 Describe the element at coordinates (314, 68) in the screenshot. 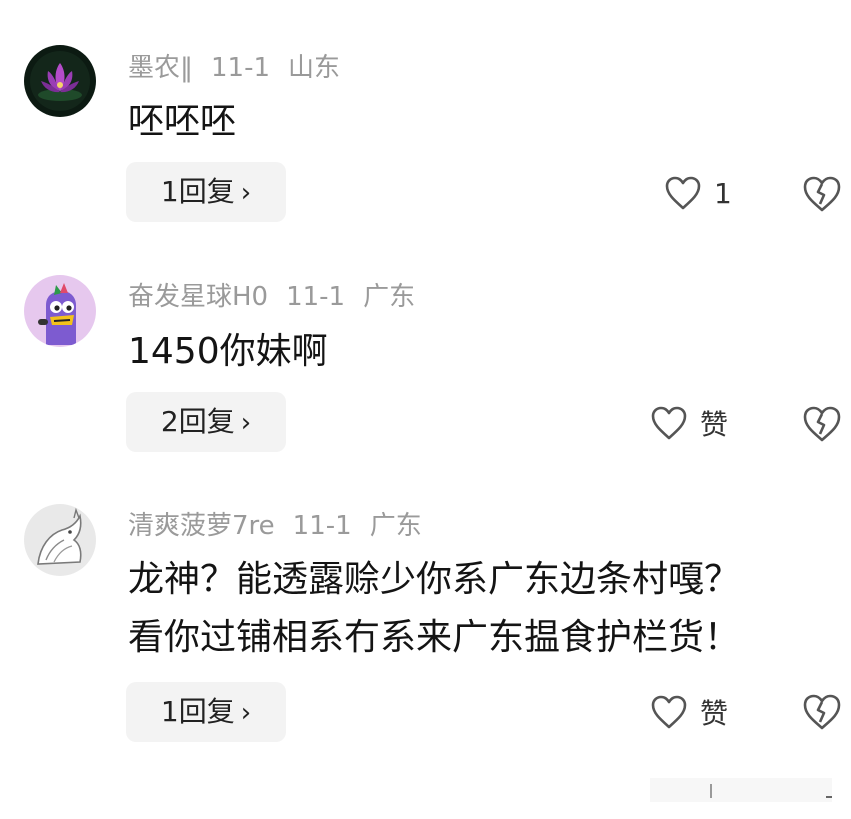

I see `comment-location: 山东` at that location.